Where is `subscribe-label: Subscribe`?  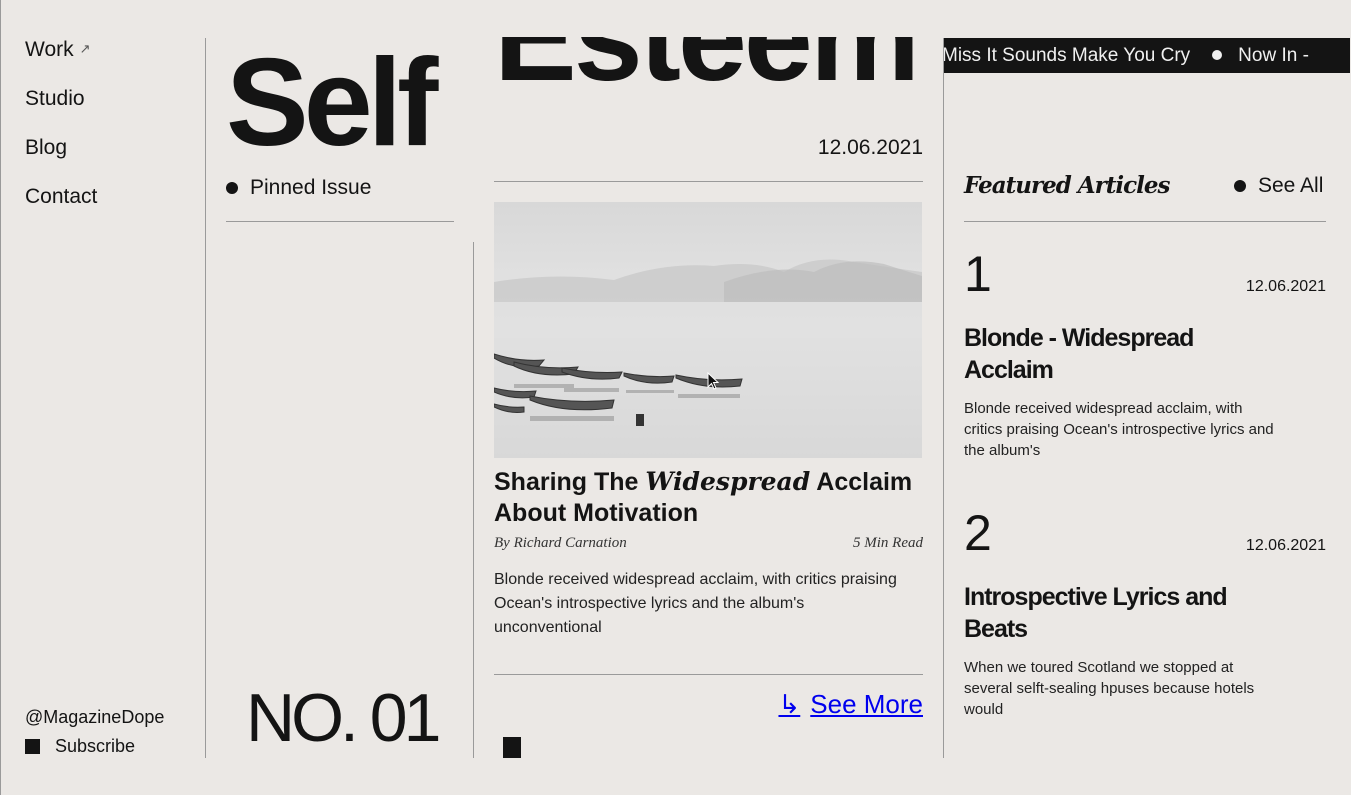
subscribe-label: Subscribe is located at coordinates (95, 746).